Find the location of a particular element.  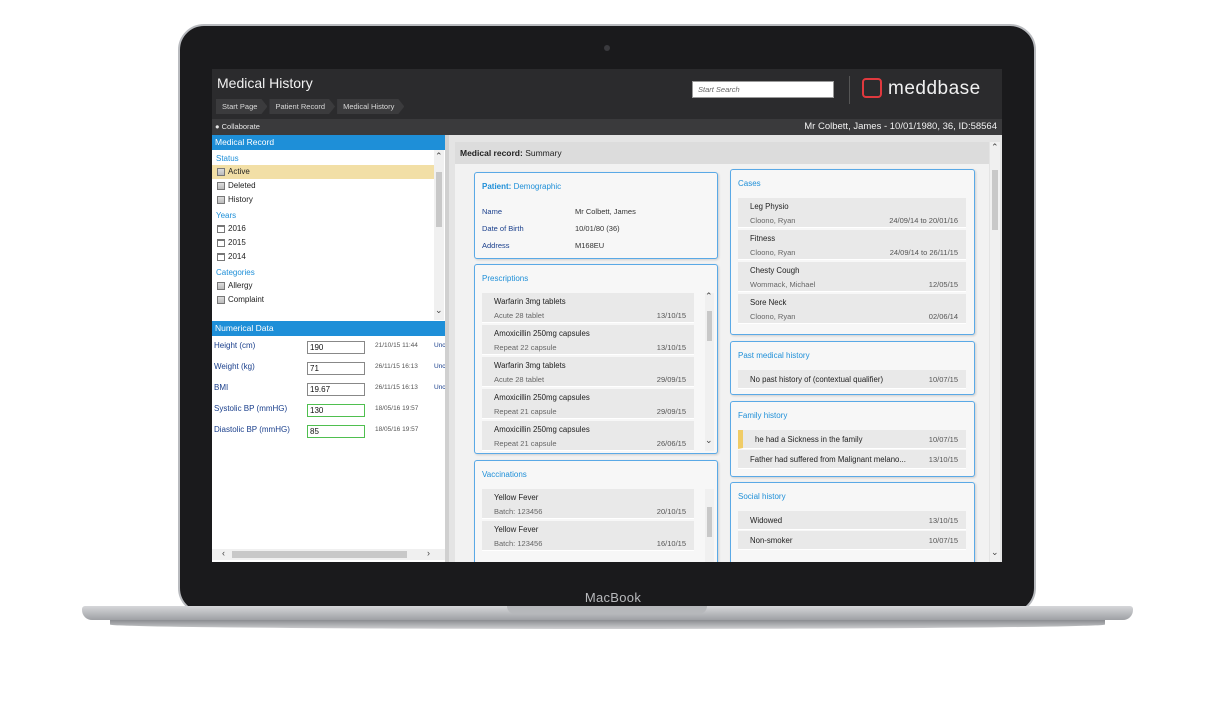

case-item: Chesty Cough Wommack, Michael 12/05/15 is located at coordinates (852, 277).